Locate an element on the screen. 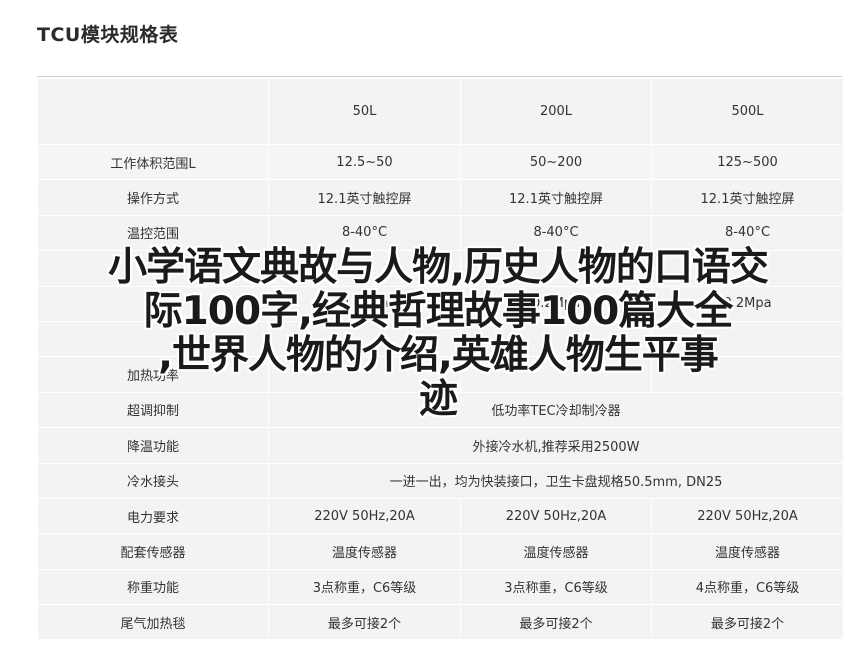  table-cell-merged: 外接冷水机,推荐采用2500W is located at coordinates (556, 445).